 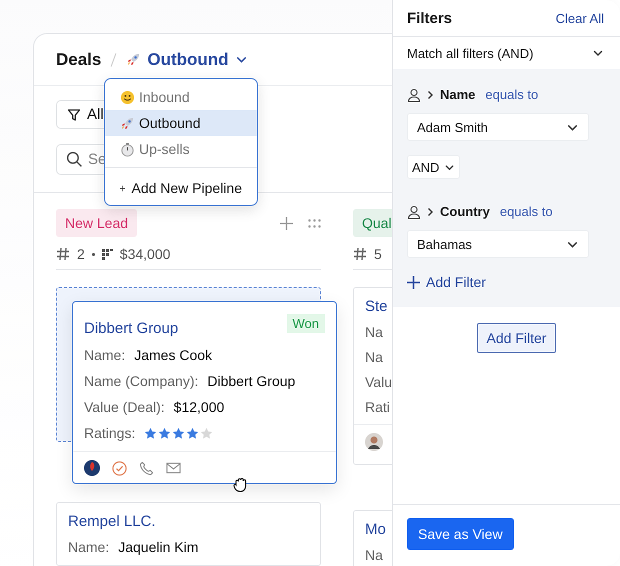 What do you see at coordinates (429, 18) in the screenshot?
I see `panel-title: Filters` at bounding box center [429, 18].